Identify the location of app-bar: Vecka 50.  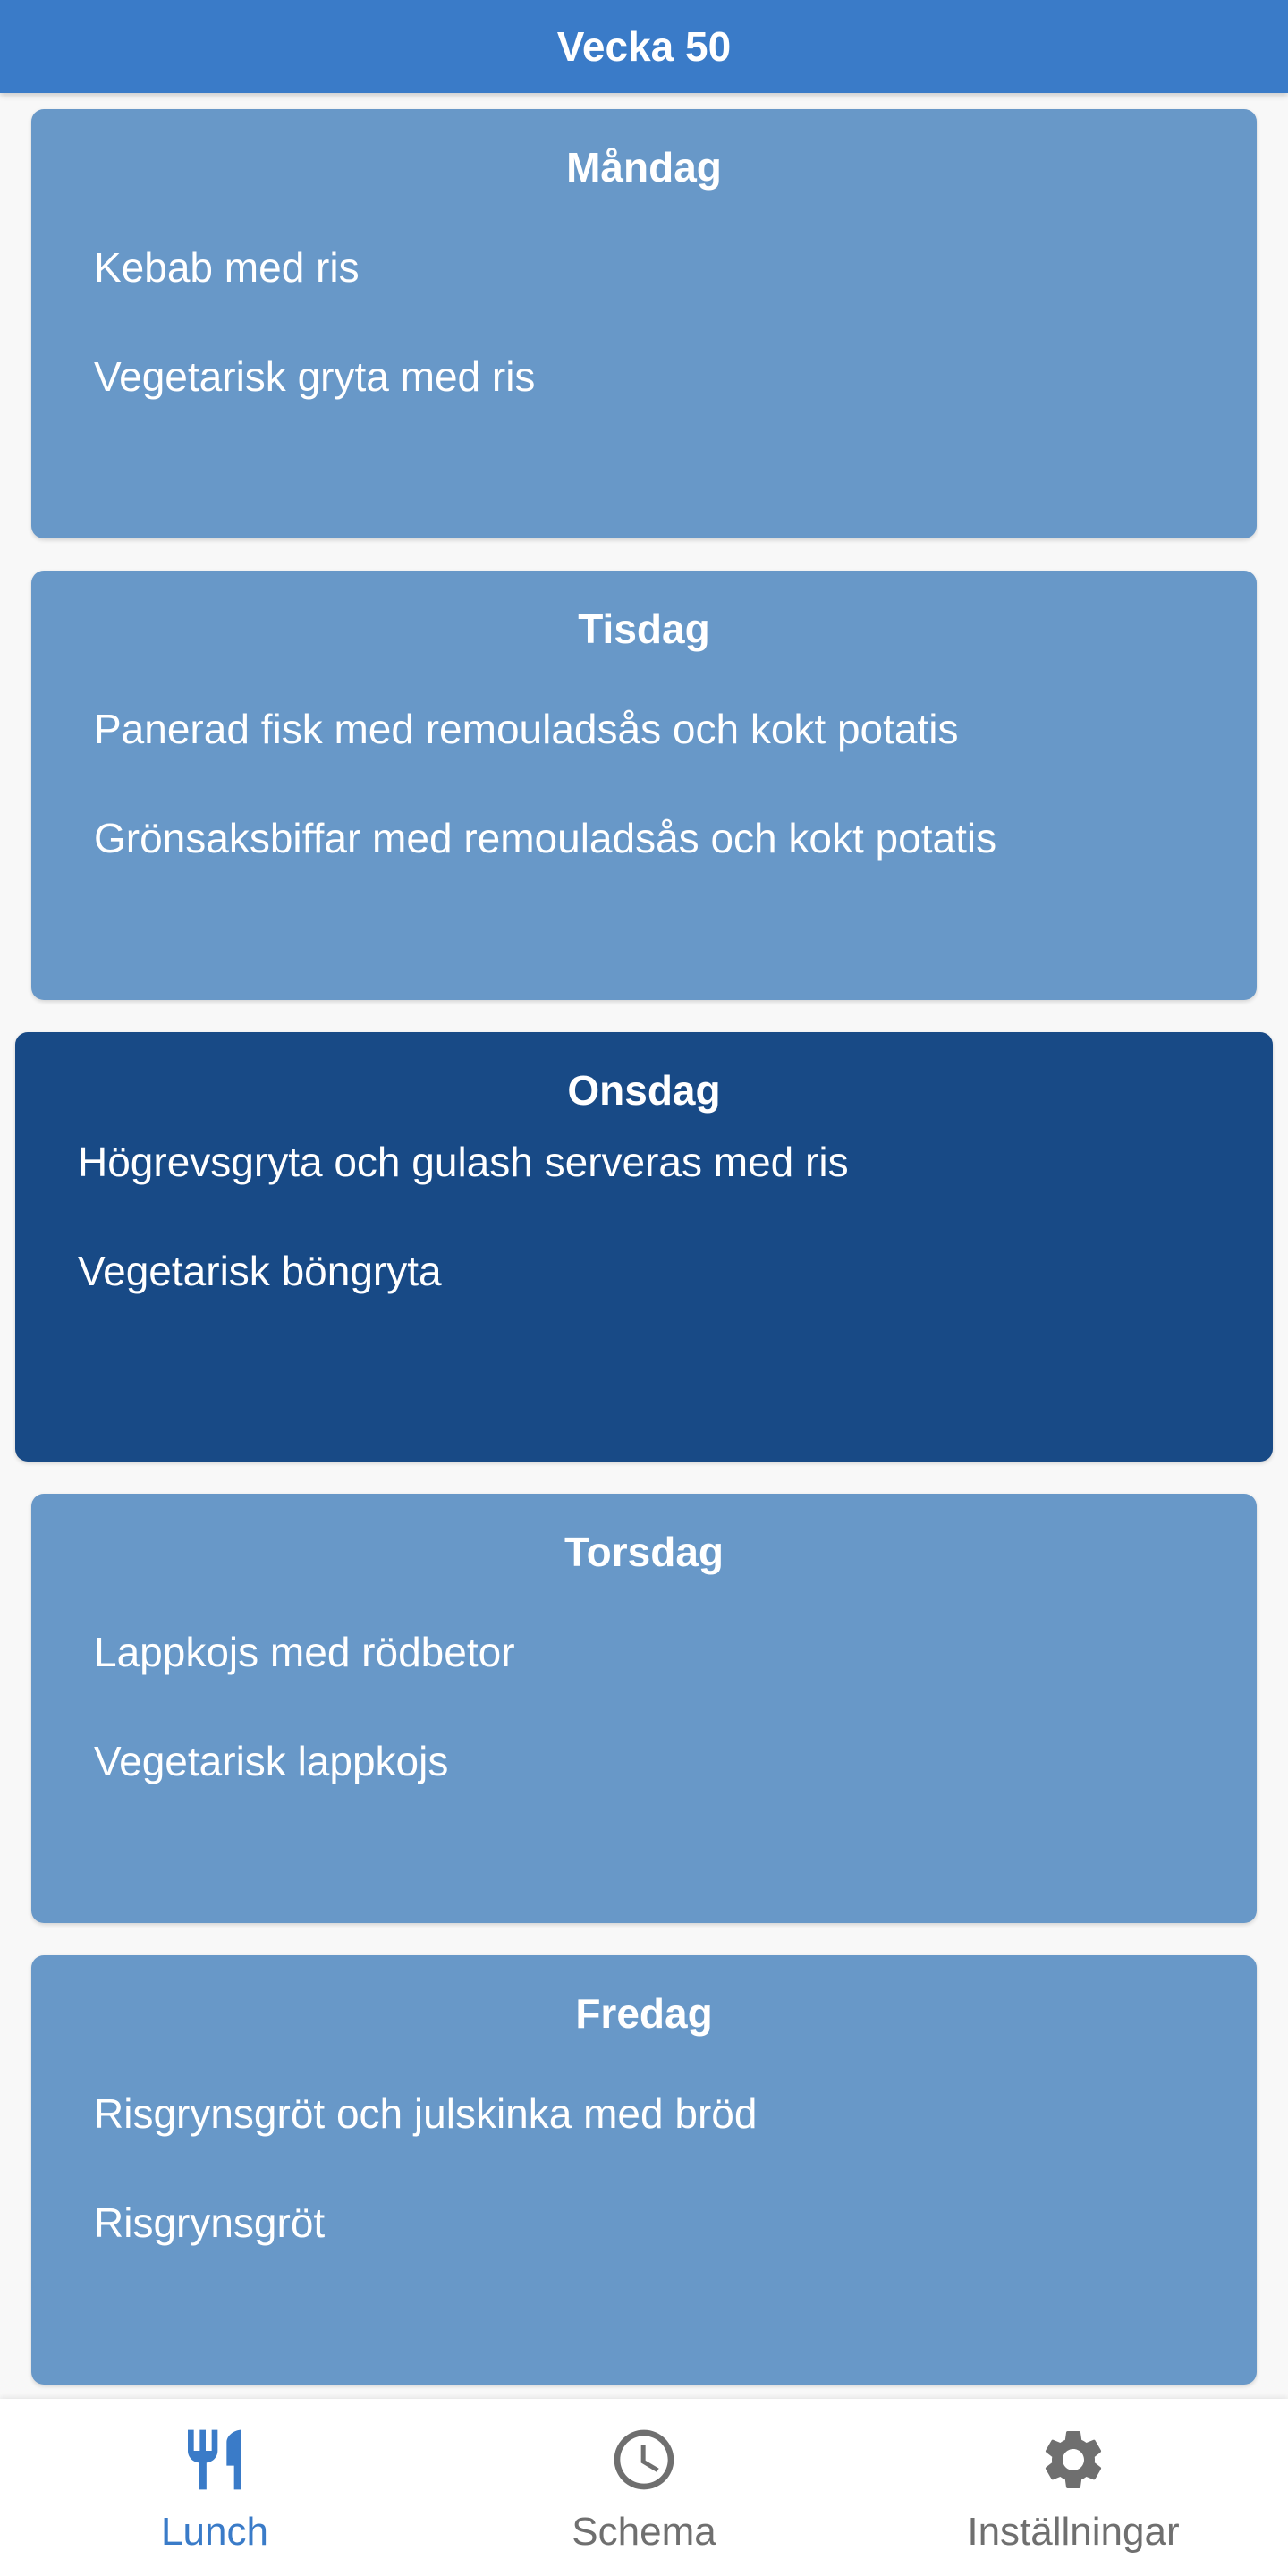
(644, 46).